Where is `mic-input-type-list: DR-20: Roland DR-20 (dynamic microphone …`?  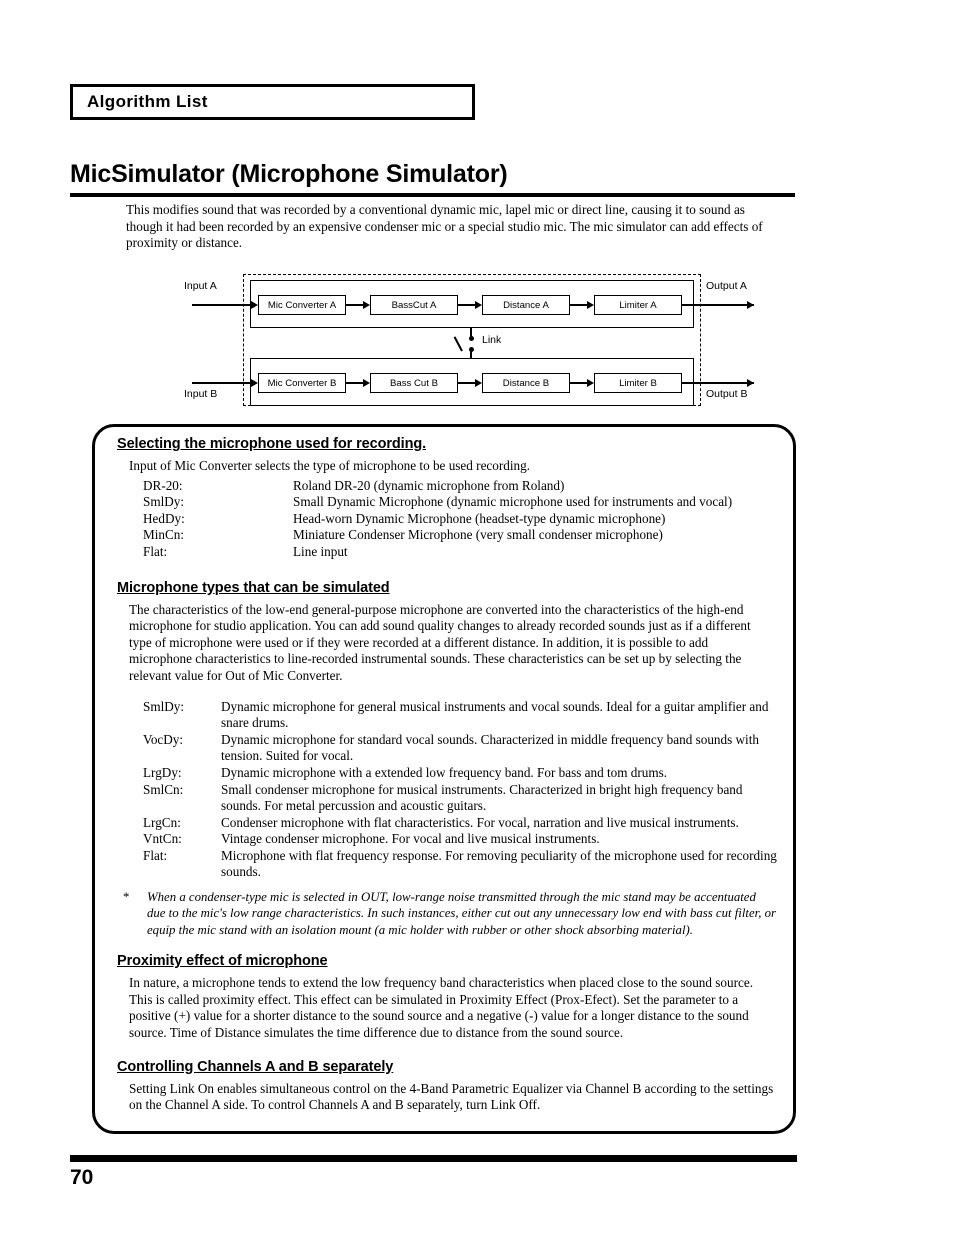
mic-input-type-list: DR-20: Roland DR-20 (dynamic microphone … is located at coordinates (447, 519).